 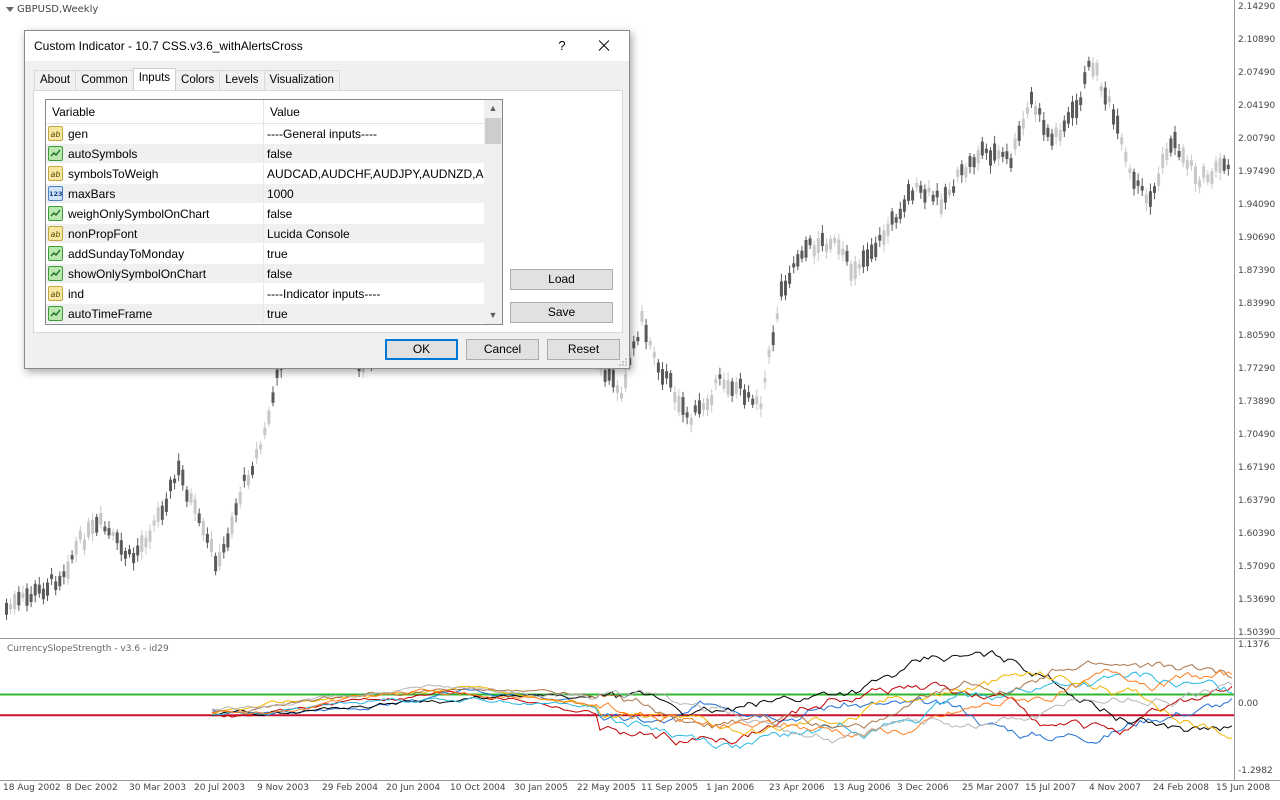 I want to click on table-row: addSundayToMonday true, so click(x=265, y=254).